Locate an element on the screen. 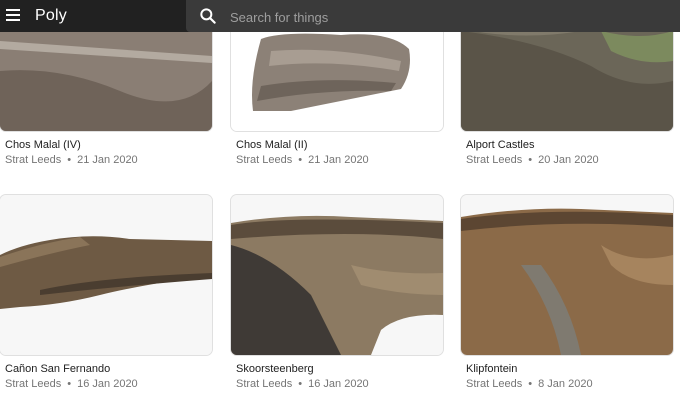 The height and width of the screenshot is (403, 680). model-meta: Strat Leeds • 8 Jan 2020 is located at coordinates (529, 384).